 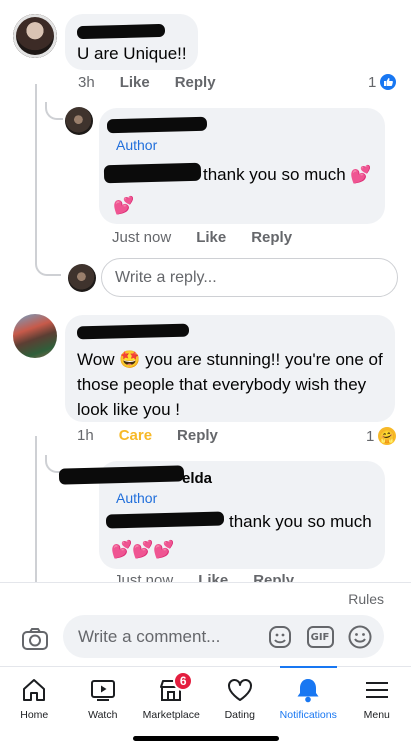 What do you see at coordinates (131, 42) in the screenshot?
I see `comment-bubble: U are Unique!!` at bounding box center [131, 42].